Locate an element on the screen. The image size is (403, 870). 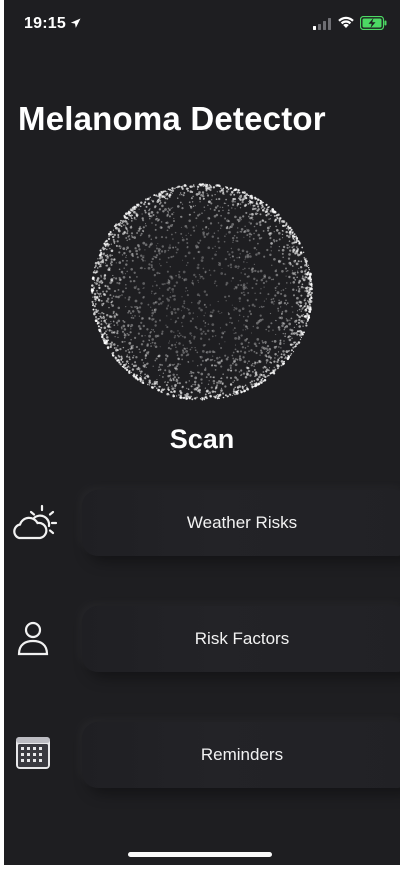
reminders-label: Reminders is located at coordinates (242, 754).